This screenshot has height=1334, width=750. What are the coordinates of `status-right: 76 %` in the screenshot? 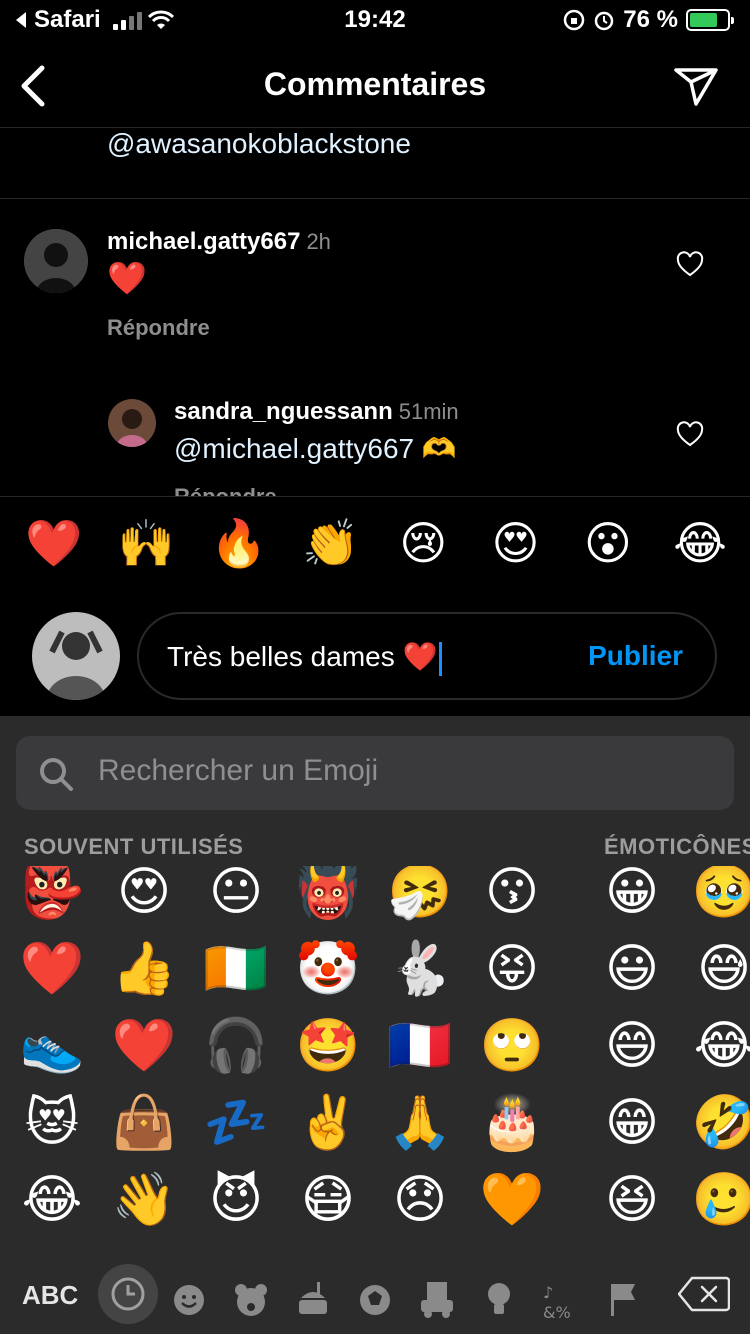 It's located at (648, 20).